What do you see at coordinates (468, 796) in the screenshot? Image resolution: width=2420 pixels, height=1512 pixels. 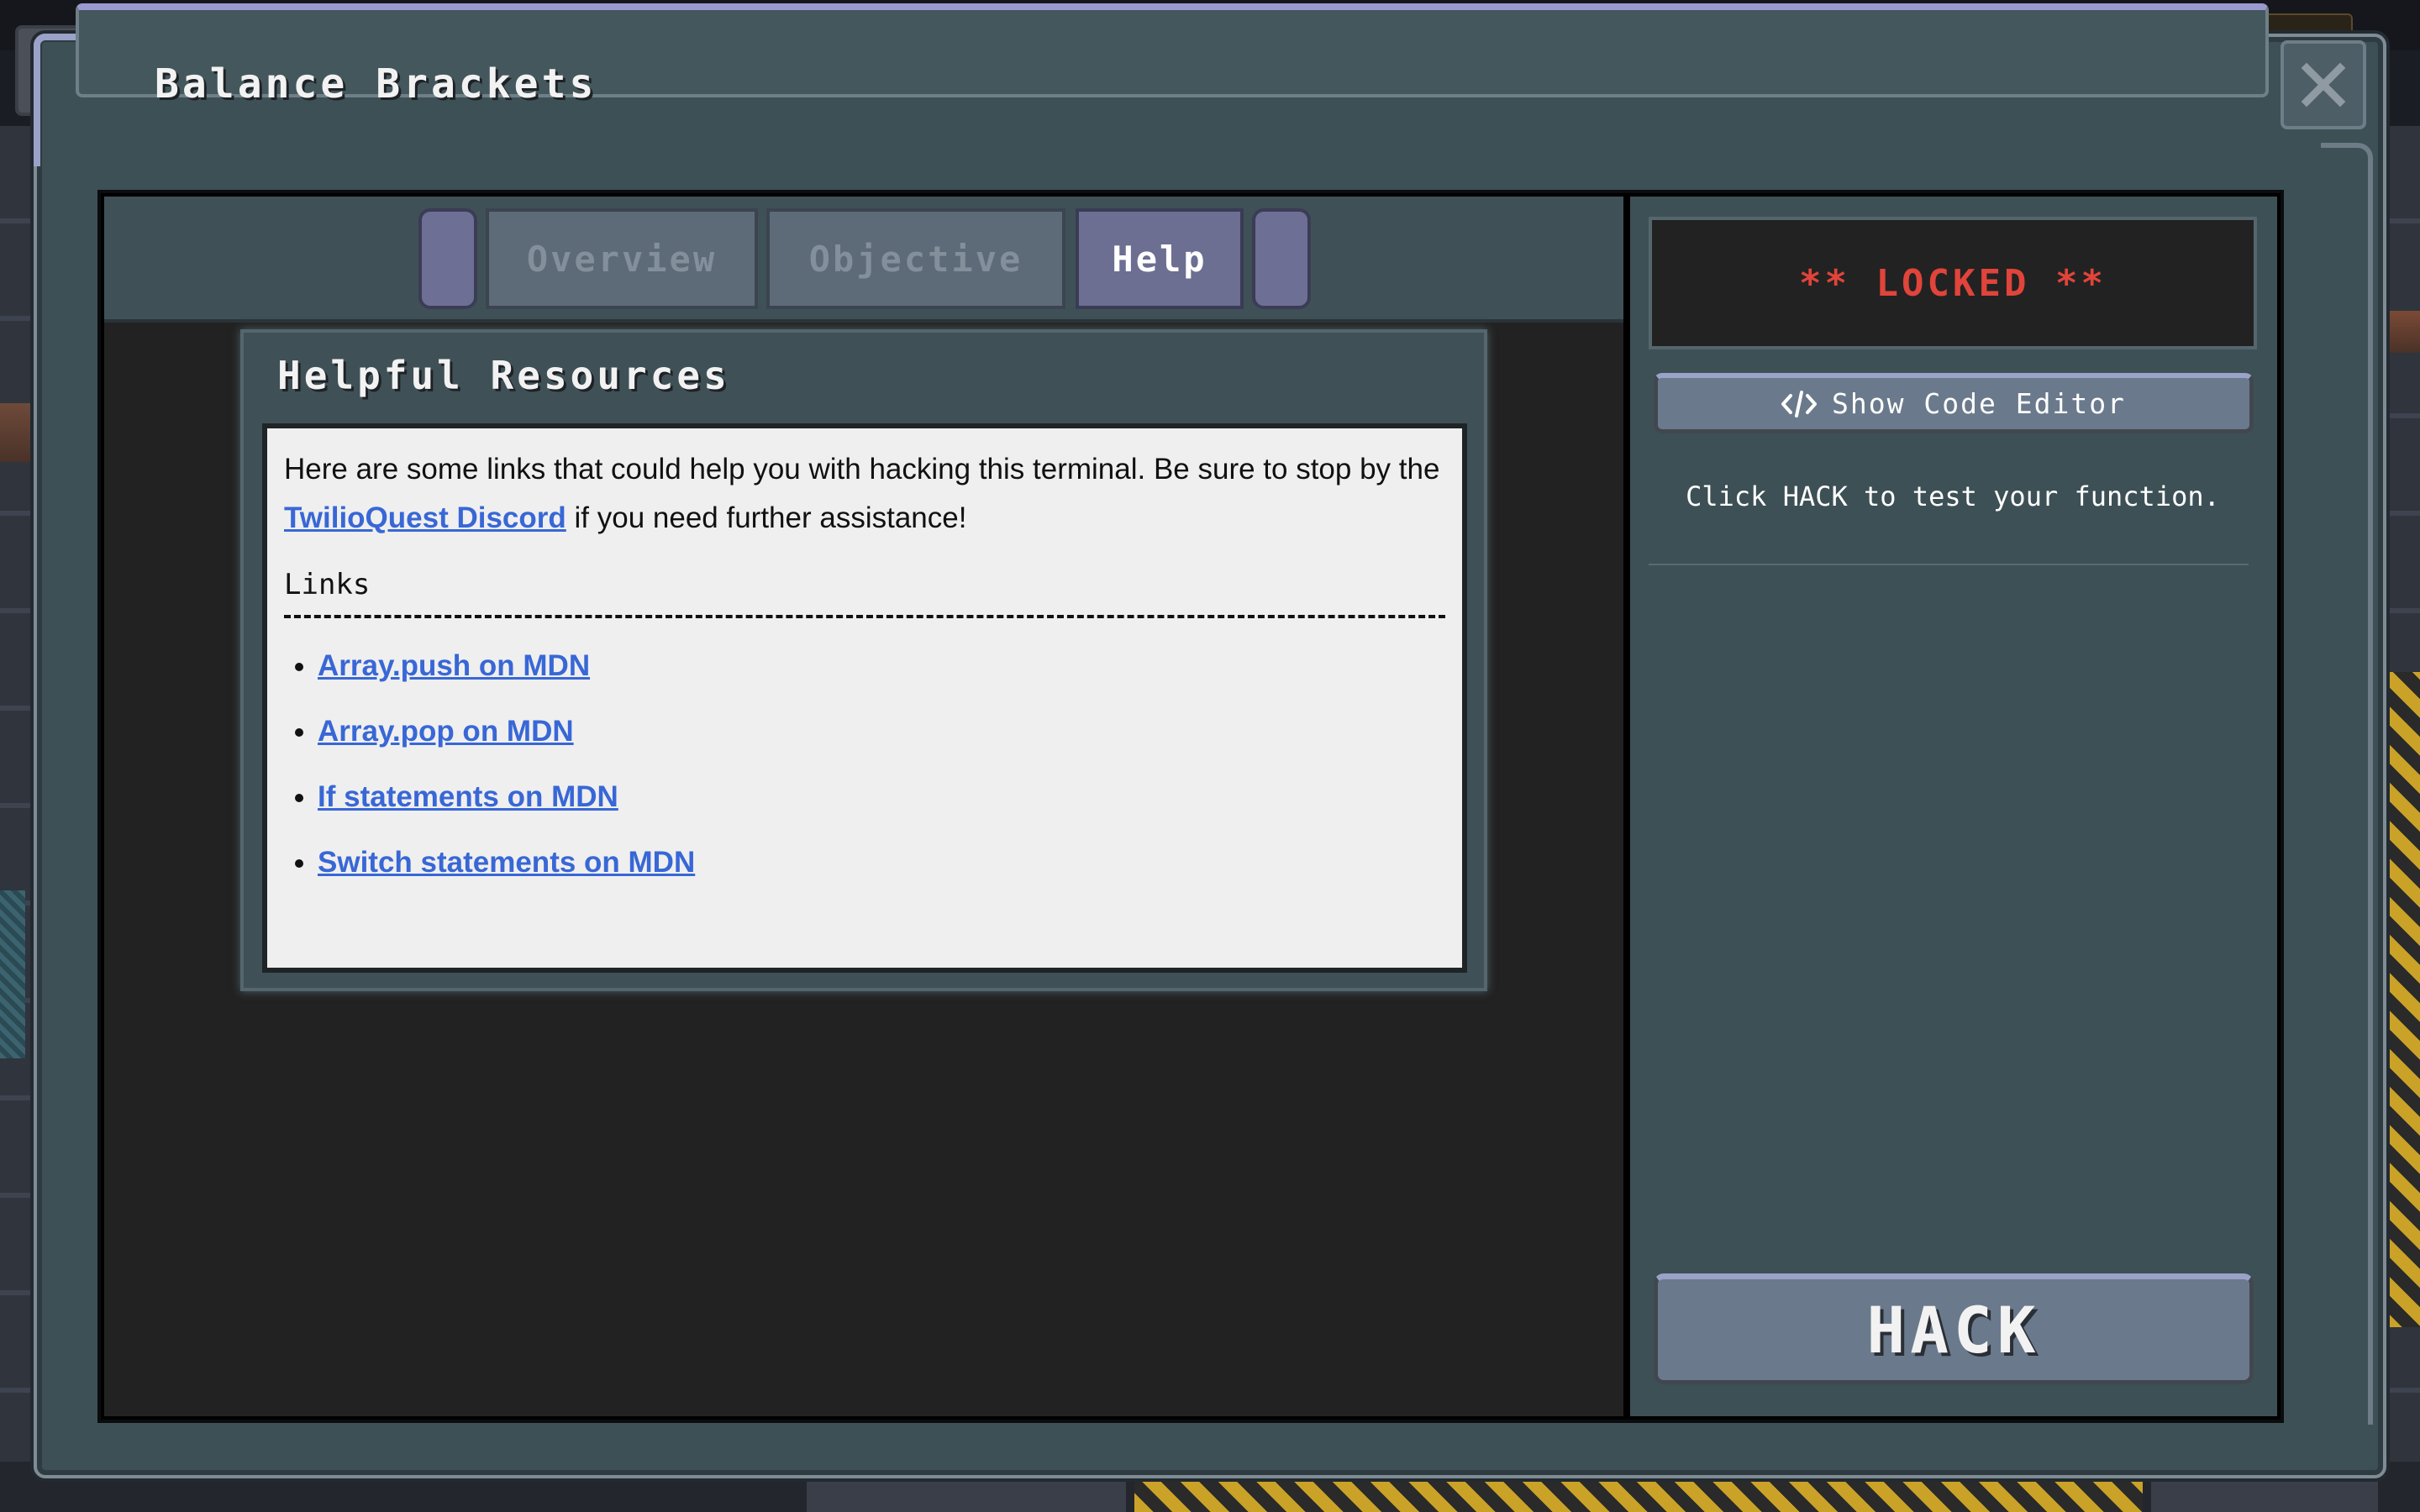 I see `link-if-statements: If statements on MDN` at bounding box center [468, 796].